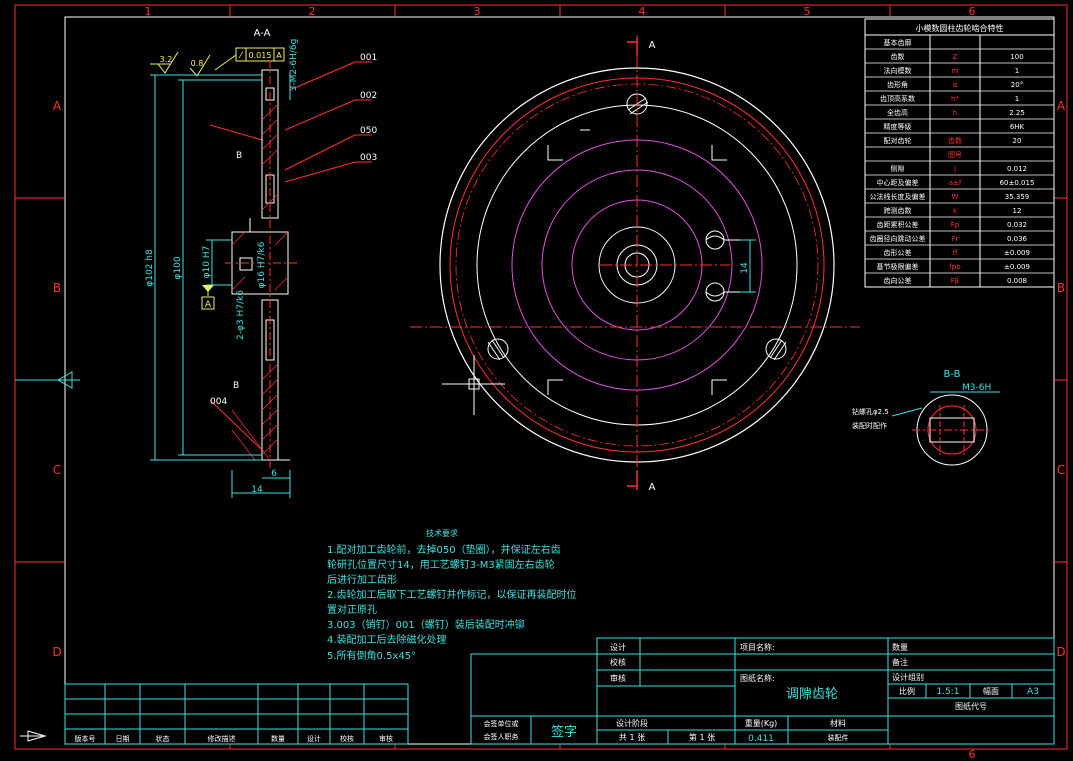  What do you see at coordinates (473, 385) in the screenshot?
I see `crosshair-cursor` at bounding box center [473, 385].